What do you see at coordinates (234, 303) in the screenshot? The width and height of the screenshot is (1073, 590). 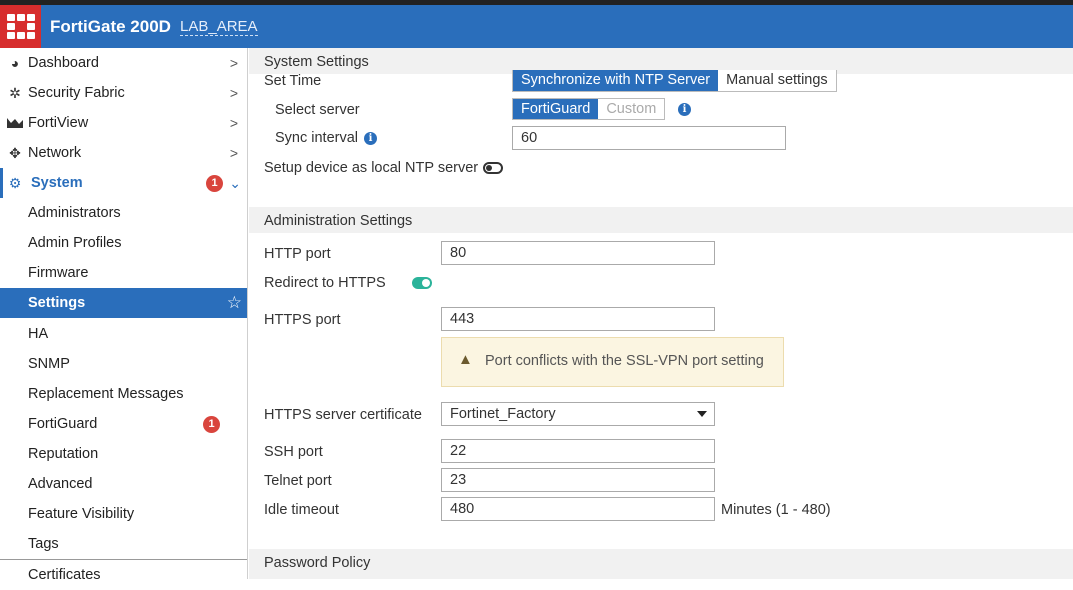 I see `star-icon: ☆` at bounding box center [234, 303].